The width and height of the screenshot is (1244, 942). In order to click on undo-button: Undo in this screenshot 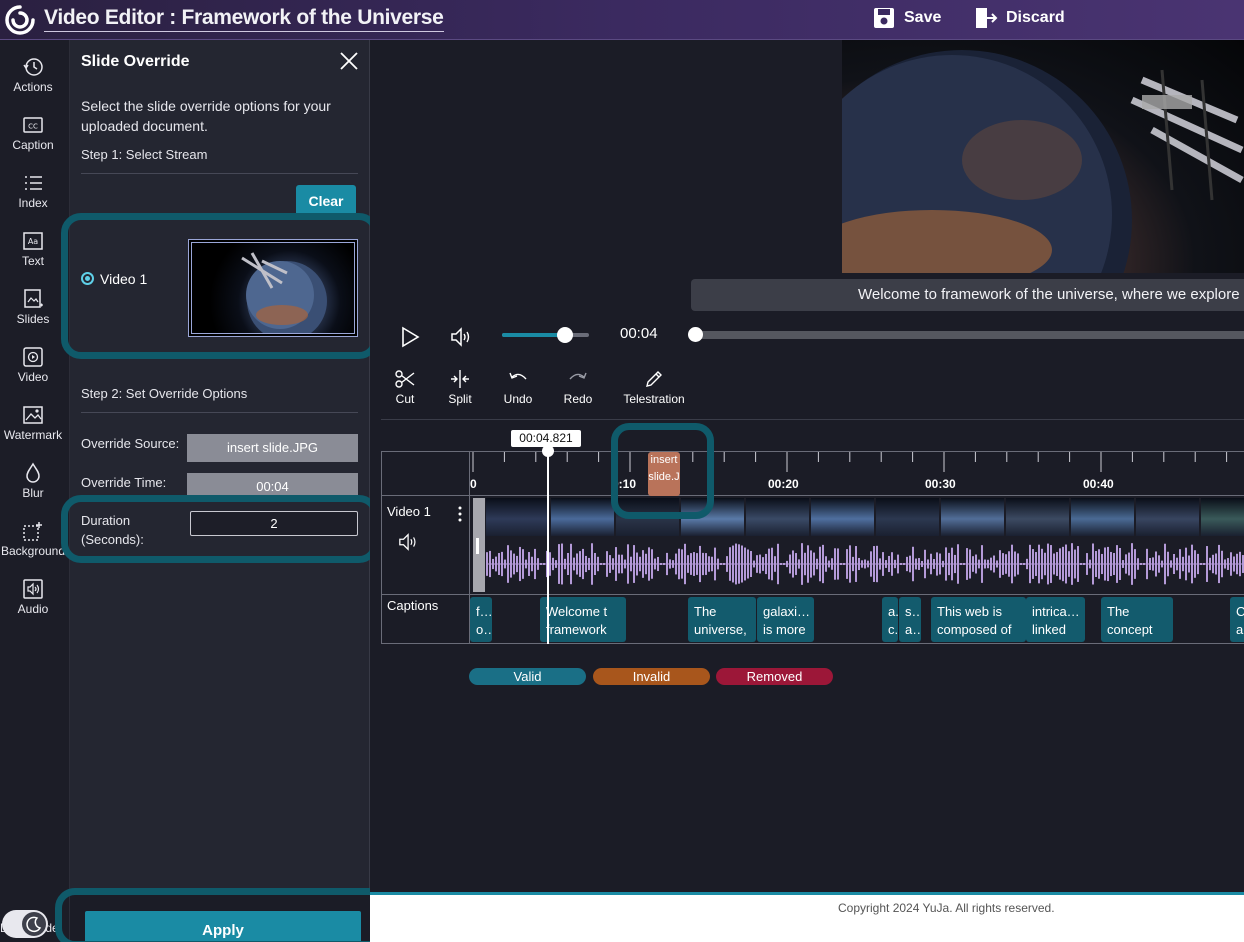, I will do `click(518, 388)`.